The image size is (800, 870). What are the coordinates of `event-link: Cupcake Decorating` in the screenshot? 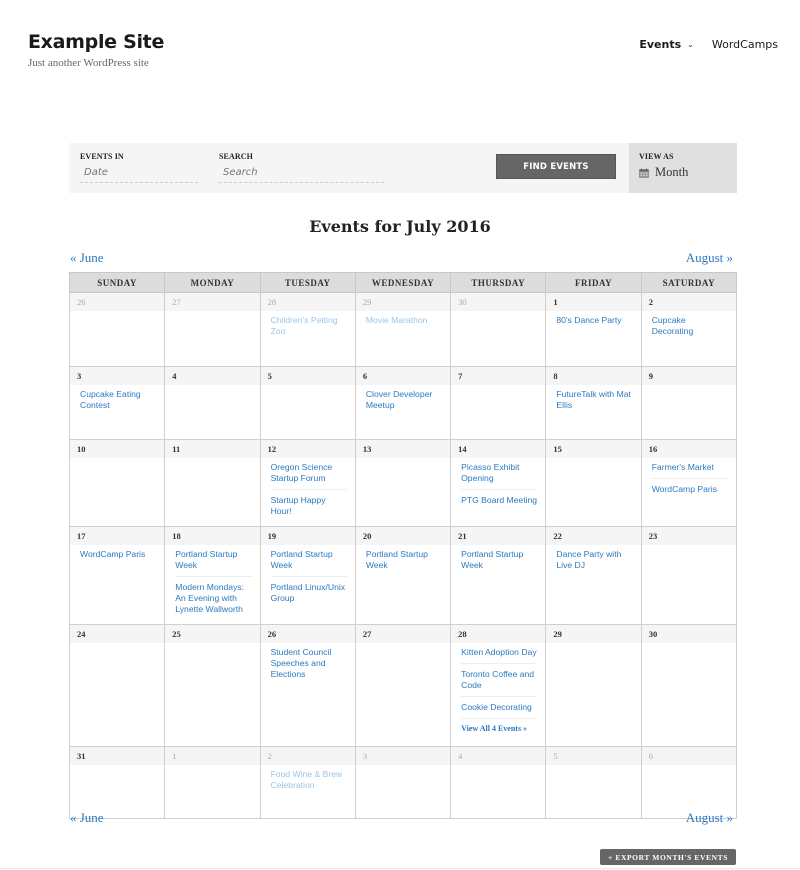 It's located at (690, 328).